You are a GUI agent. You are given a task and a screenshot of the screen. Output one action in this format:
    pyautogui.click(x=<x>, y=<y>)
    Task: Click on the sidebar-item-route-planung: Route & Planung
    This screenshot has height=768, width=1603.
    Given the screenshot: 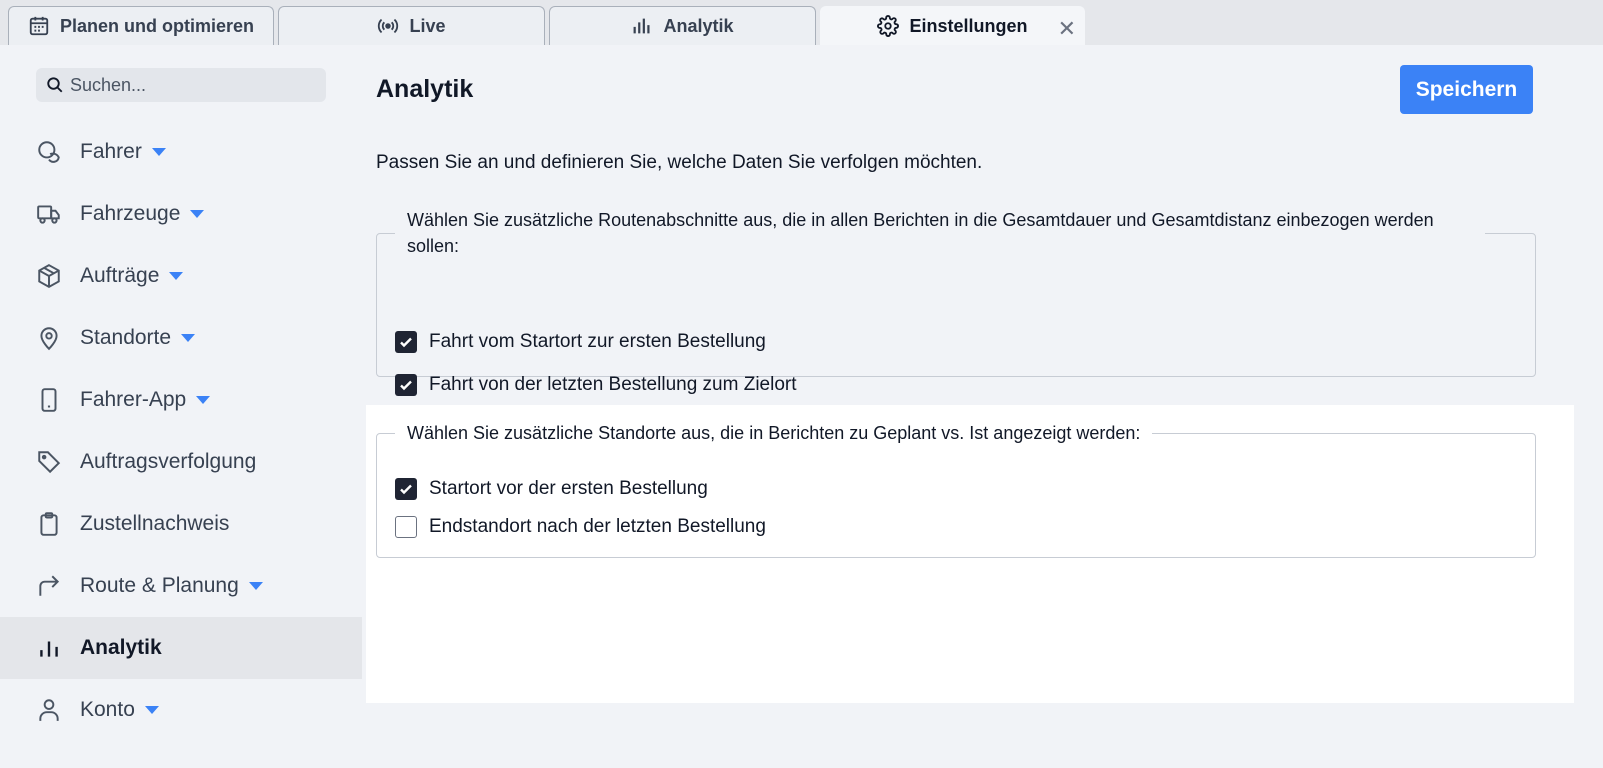 What is the action you would take?
    pyautogui.click(x=181, y=586)
    